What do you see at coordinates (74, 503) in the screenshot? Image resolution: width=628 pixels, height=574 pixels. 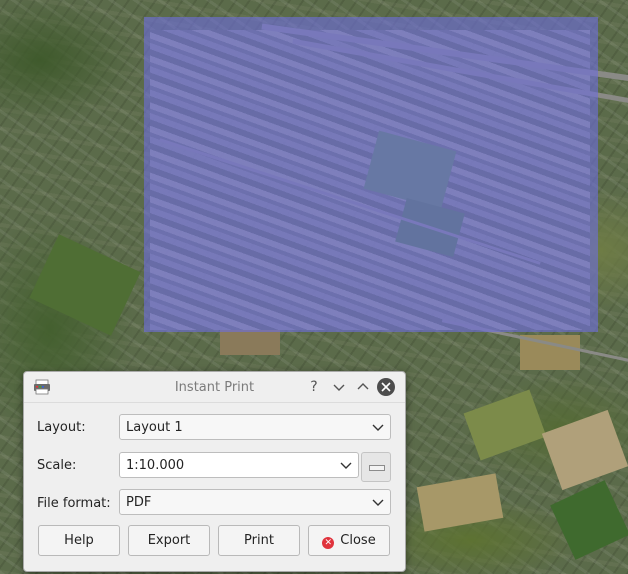 I see `file-format-label: File format:` at bounding box center [74, 503].